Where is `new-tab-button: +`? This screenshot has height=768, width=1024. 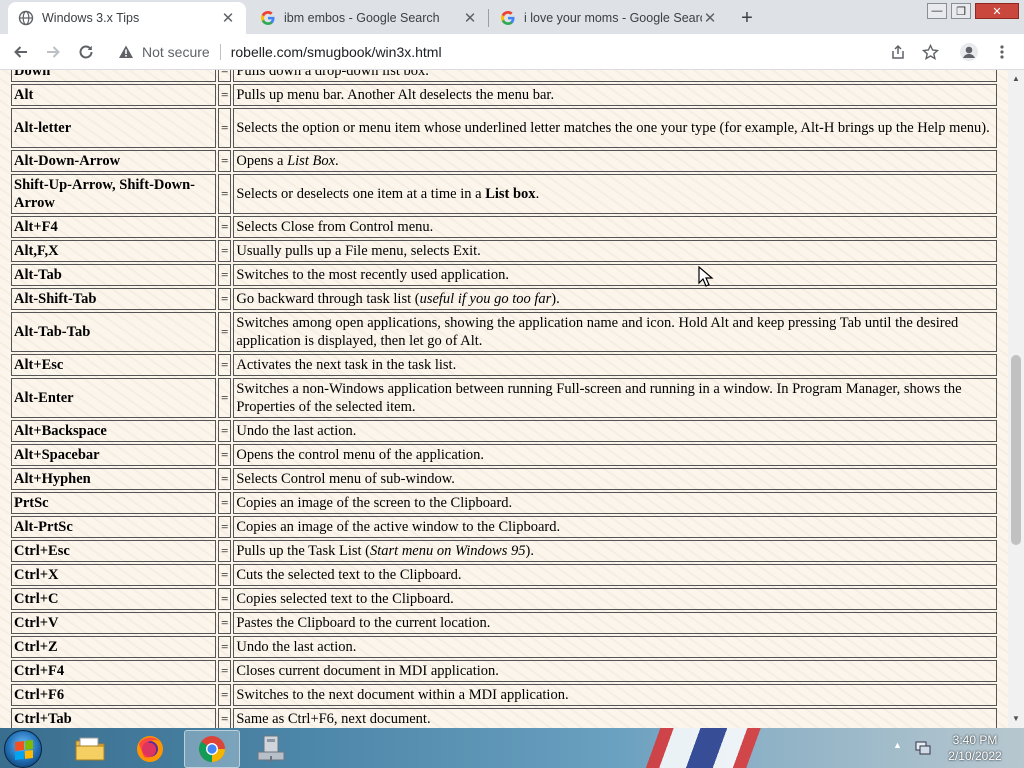 new-tab-button: + is located at coordinates (747, 18).